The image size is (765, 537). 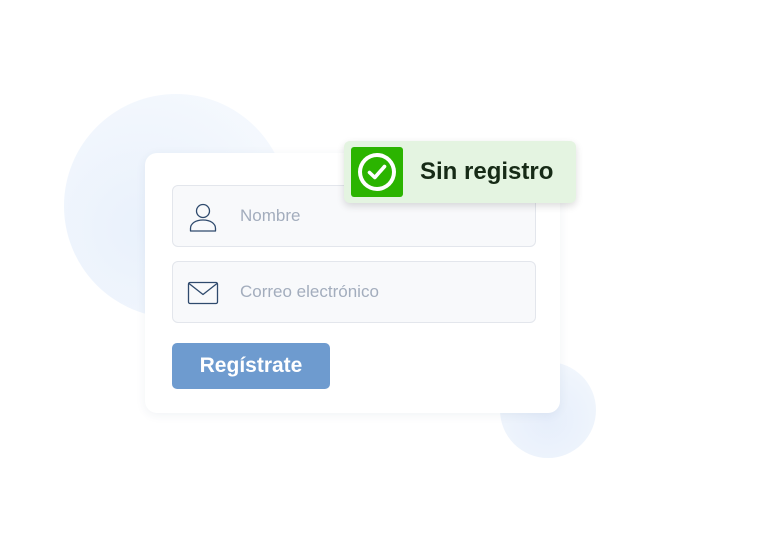 What do you see at coordinates (251, 366) in the screenshot?
I see `register-button: Regístrate` at bounding box center [251, 366].